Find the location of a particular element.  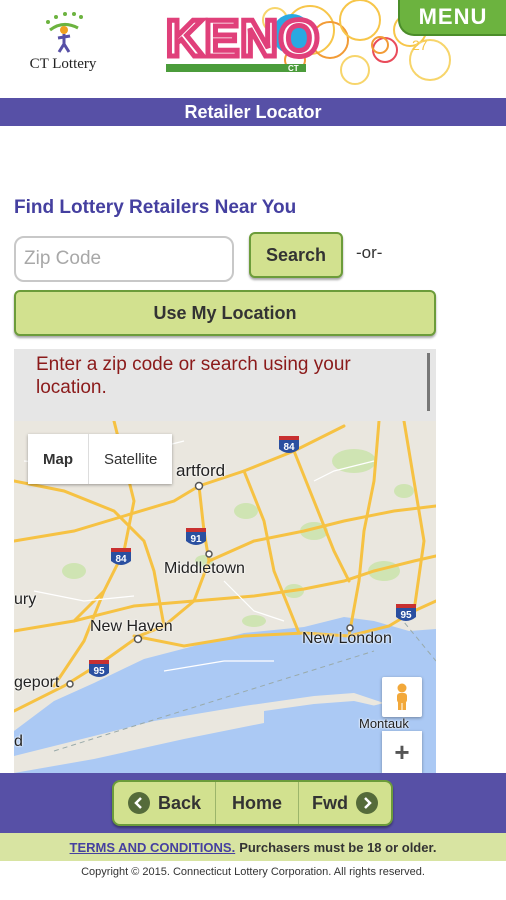

ct-lottery-logo-text: CT Lottery is located at coordinates (63, 64).